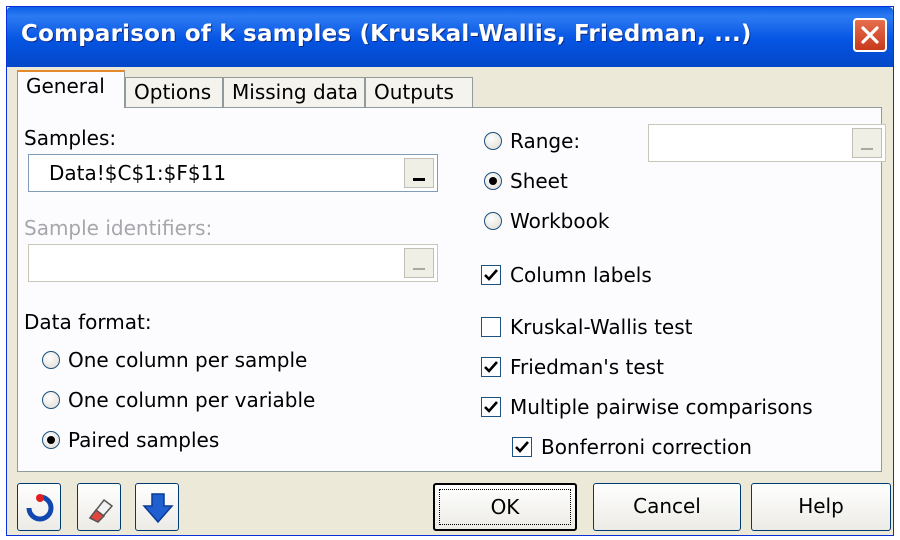  Describe the element at coordinates (646, 447) in the screenshot. I see `bonferroni-label: Bonferroni correction` at that location.